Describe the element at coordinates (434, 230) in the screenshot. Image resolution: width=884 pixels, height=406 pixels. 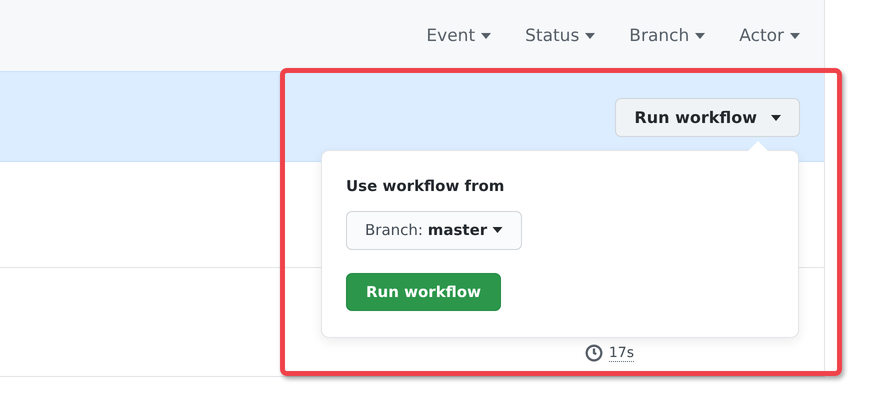
I see `branch-select: Branch: master` at that location.